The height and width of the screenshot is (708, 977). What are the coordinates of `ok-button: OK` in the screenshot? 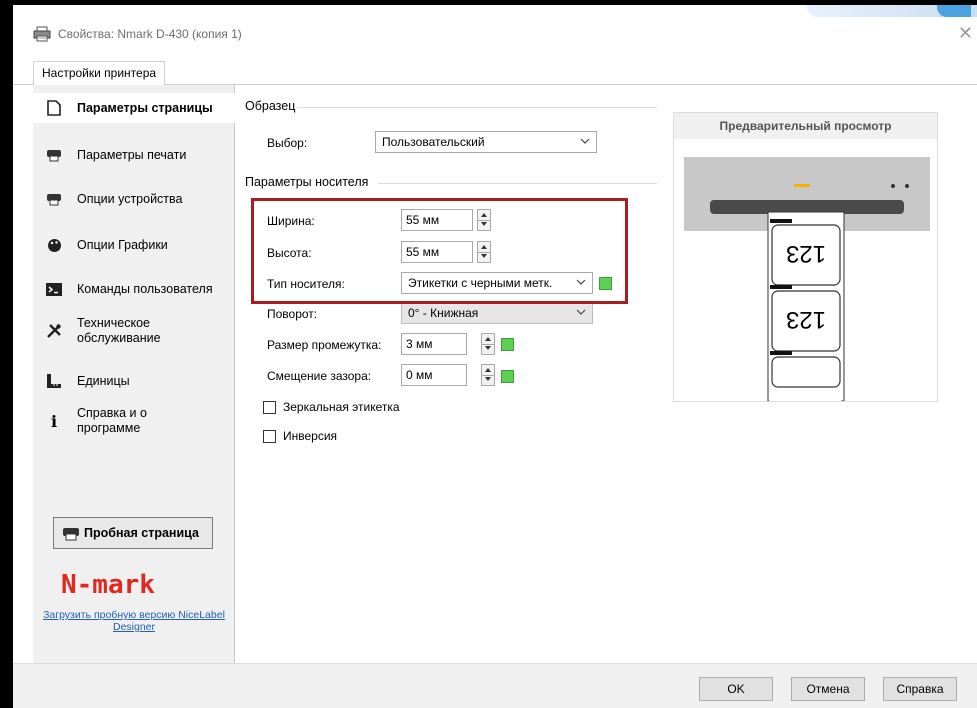 It's located at (736, 689).